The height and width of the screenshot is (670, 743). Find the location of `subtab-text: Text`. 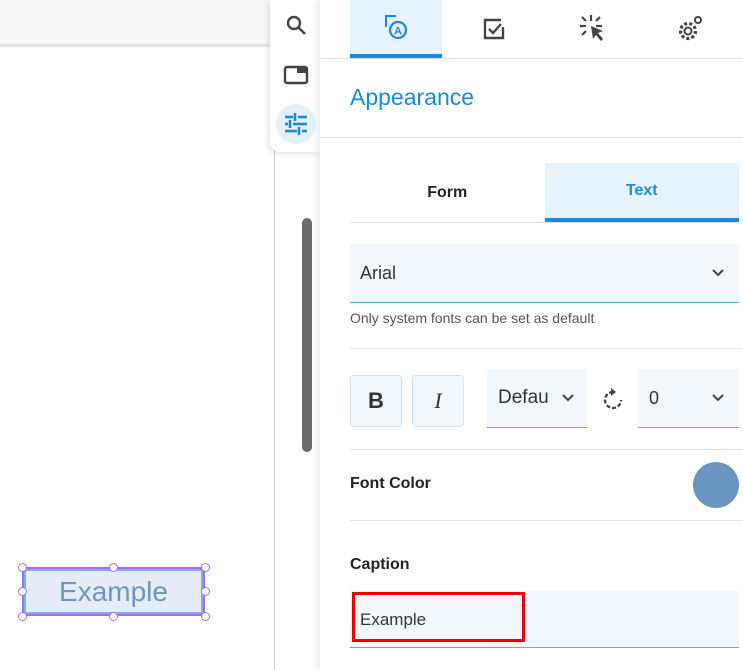

subtab-text: Text is located at coordinates (641, 192).